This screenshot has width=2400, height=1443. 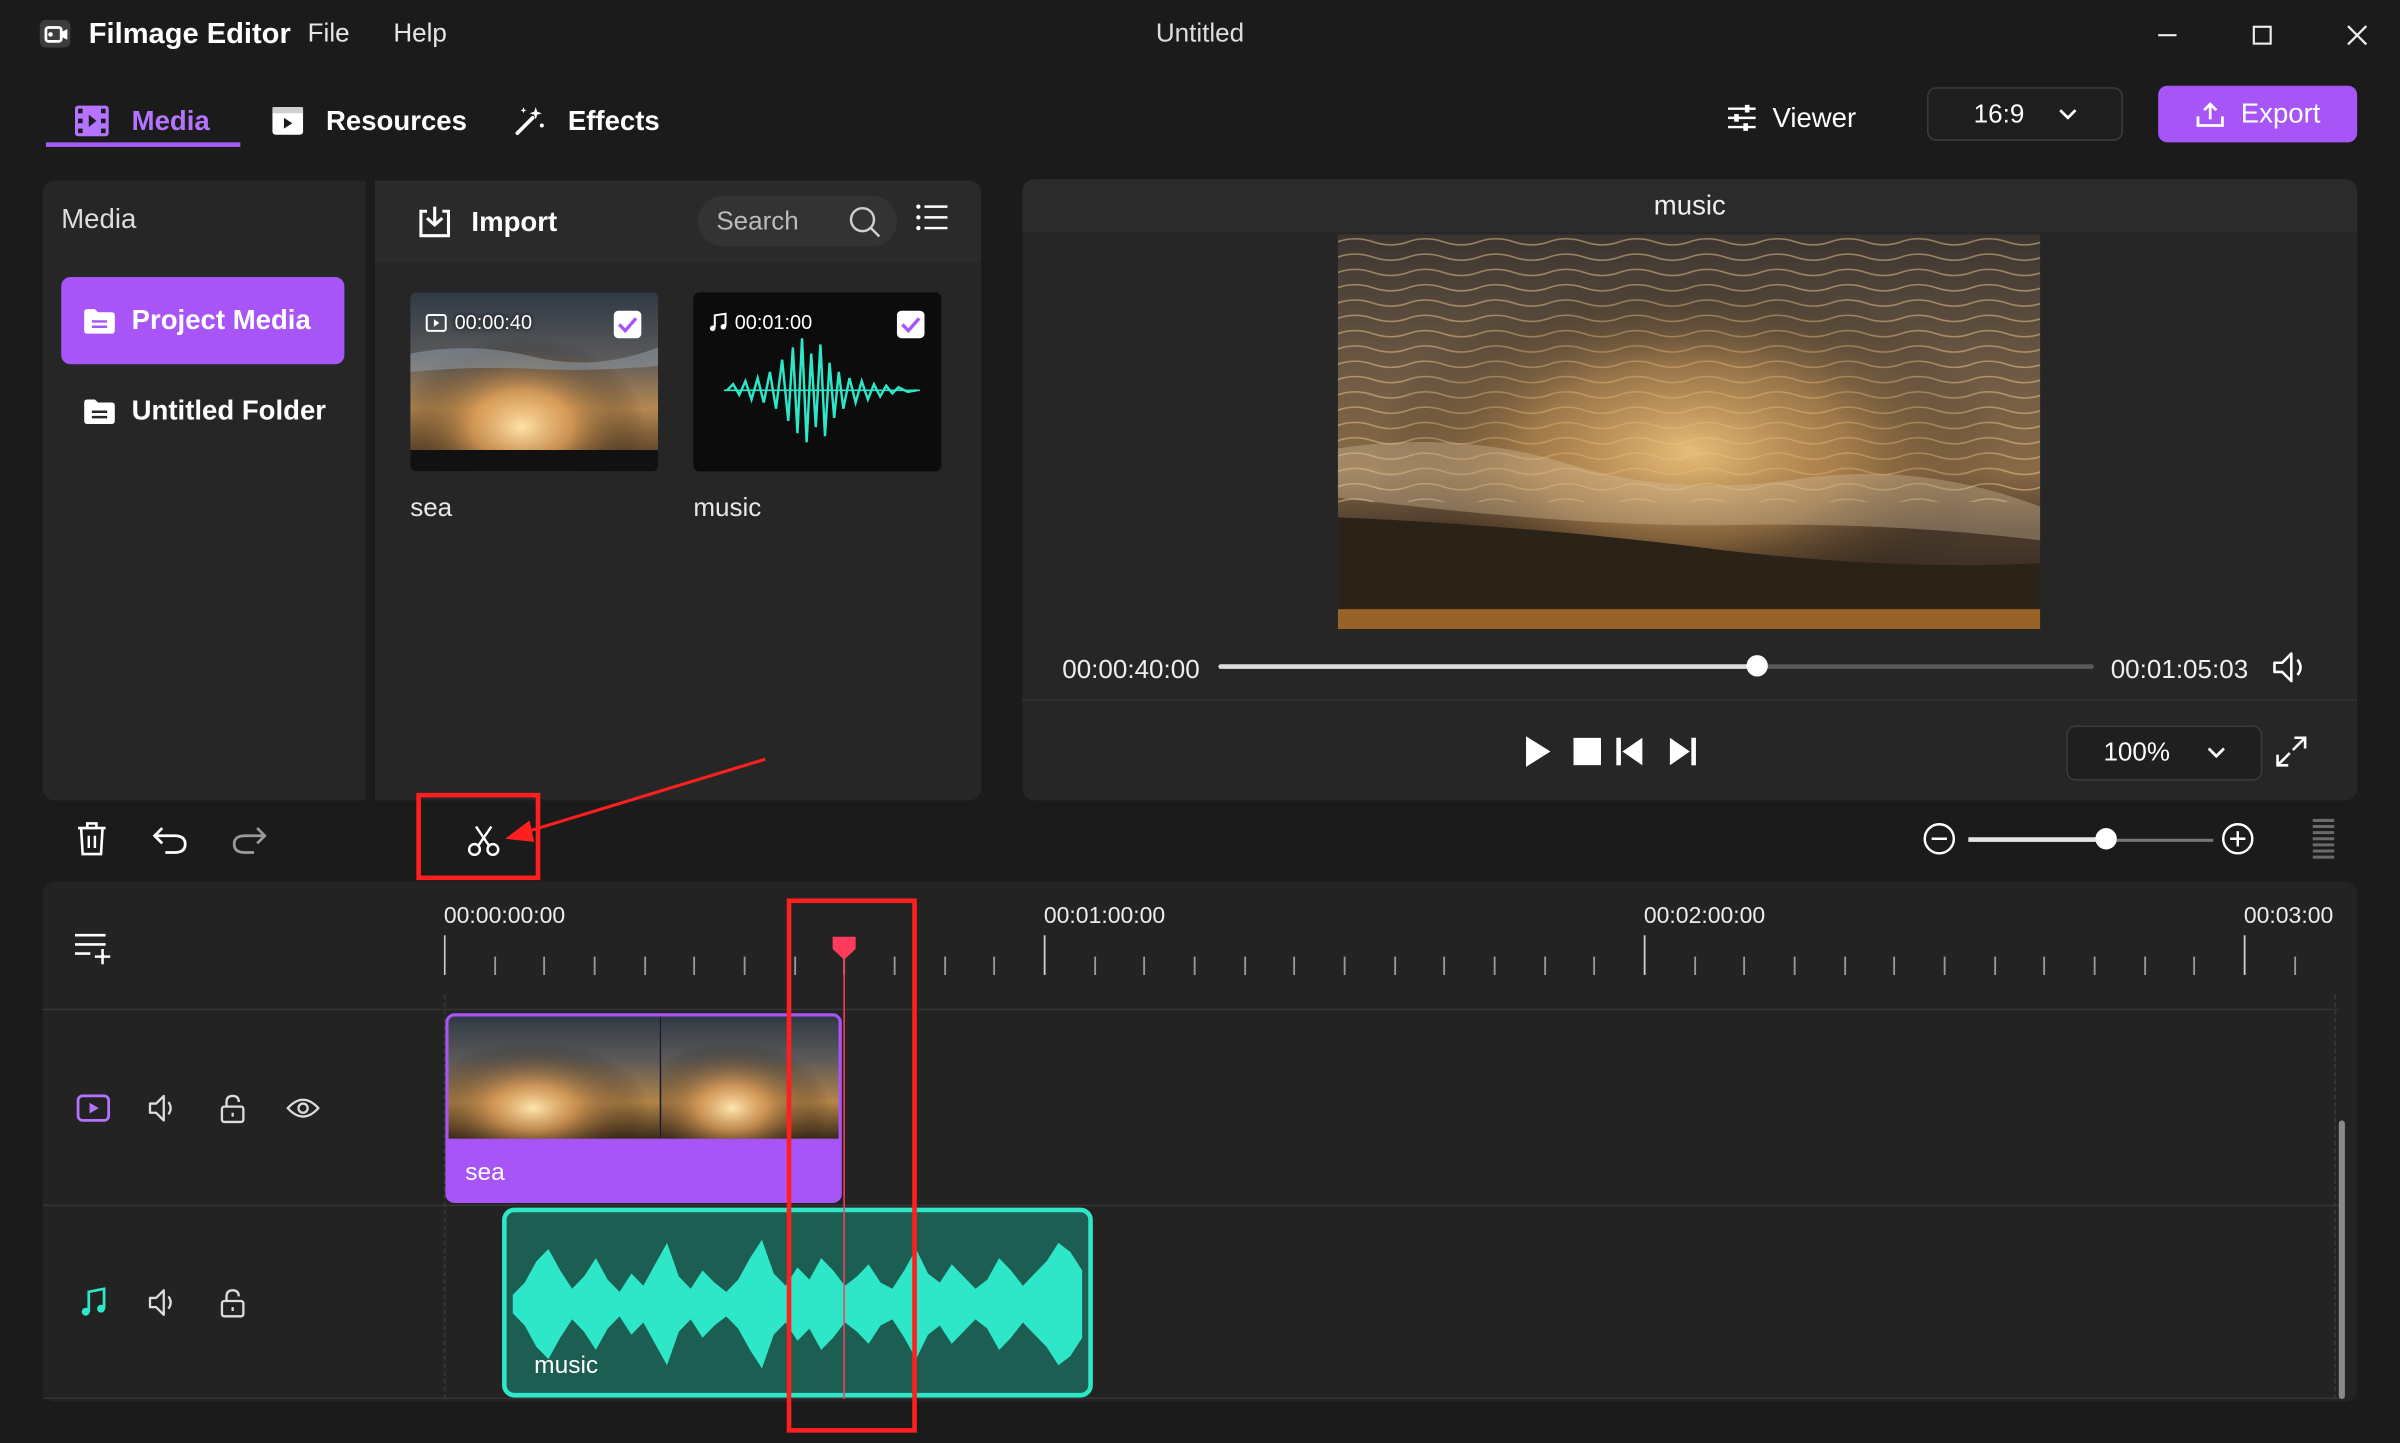 What do you see at coordinates (221, 320) in the screenshot?
I see `sidebar-item-label: Project Media` at bounding box center [221, 320].